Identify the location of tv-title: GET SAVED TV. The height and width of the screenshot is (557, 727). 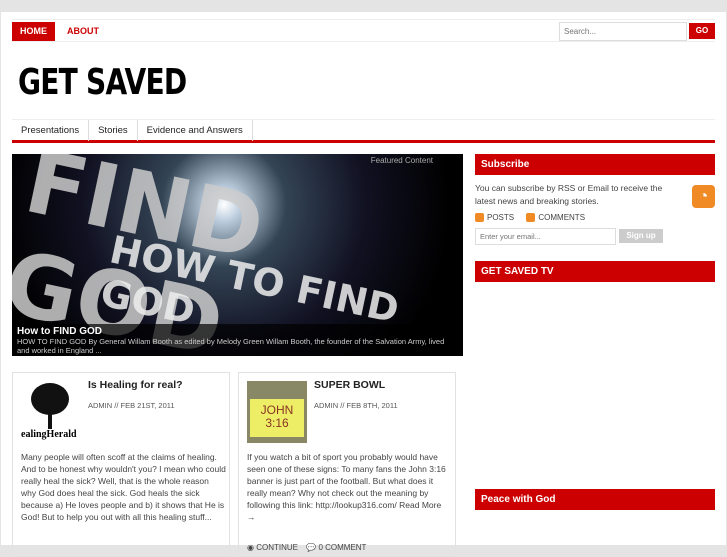
(595, 271).